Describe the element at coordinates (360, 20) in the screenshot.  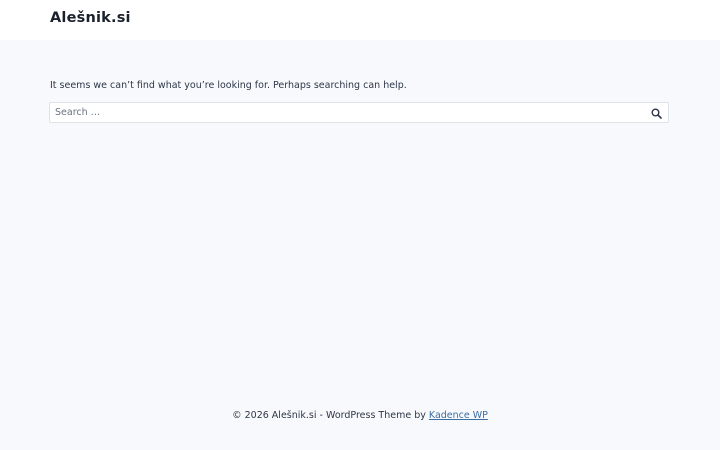
I see `site-header: Alešnik.si` at that location.